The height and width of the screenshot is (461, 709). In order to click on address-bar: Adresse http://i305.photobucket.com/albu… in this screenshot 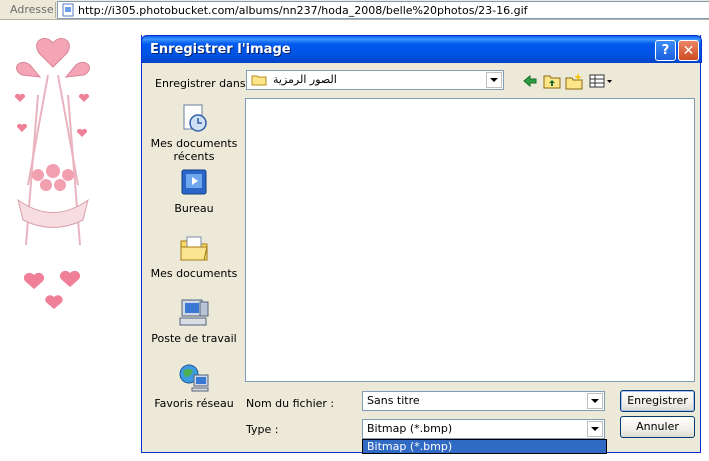, I will do `click(354, 10)`.